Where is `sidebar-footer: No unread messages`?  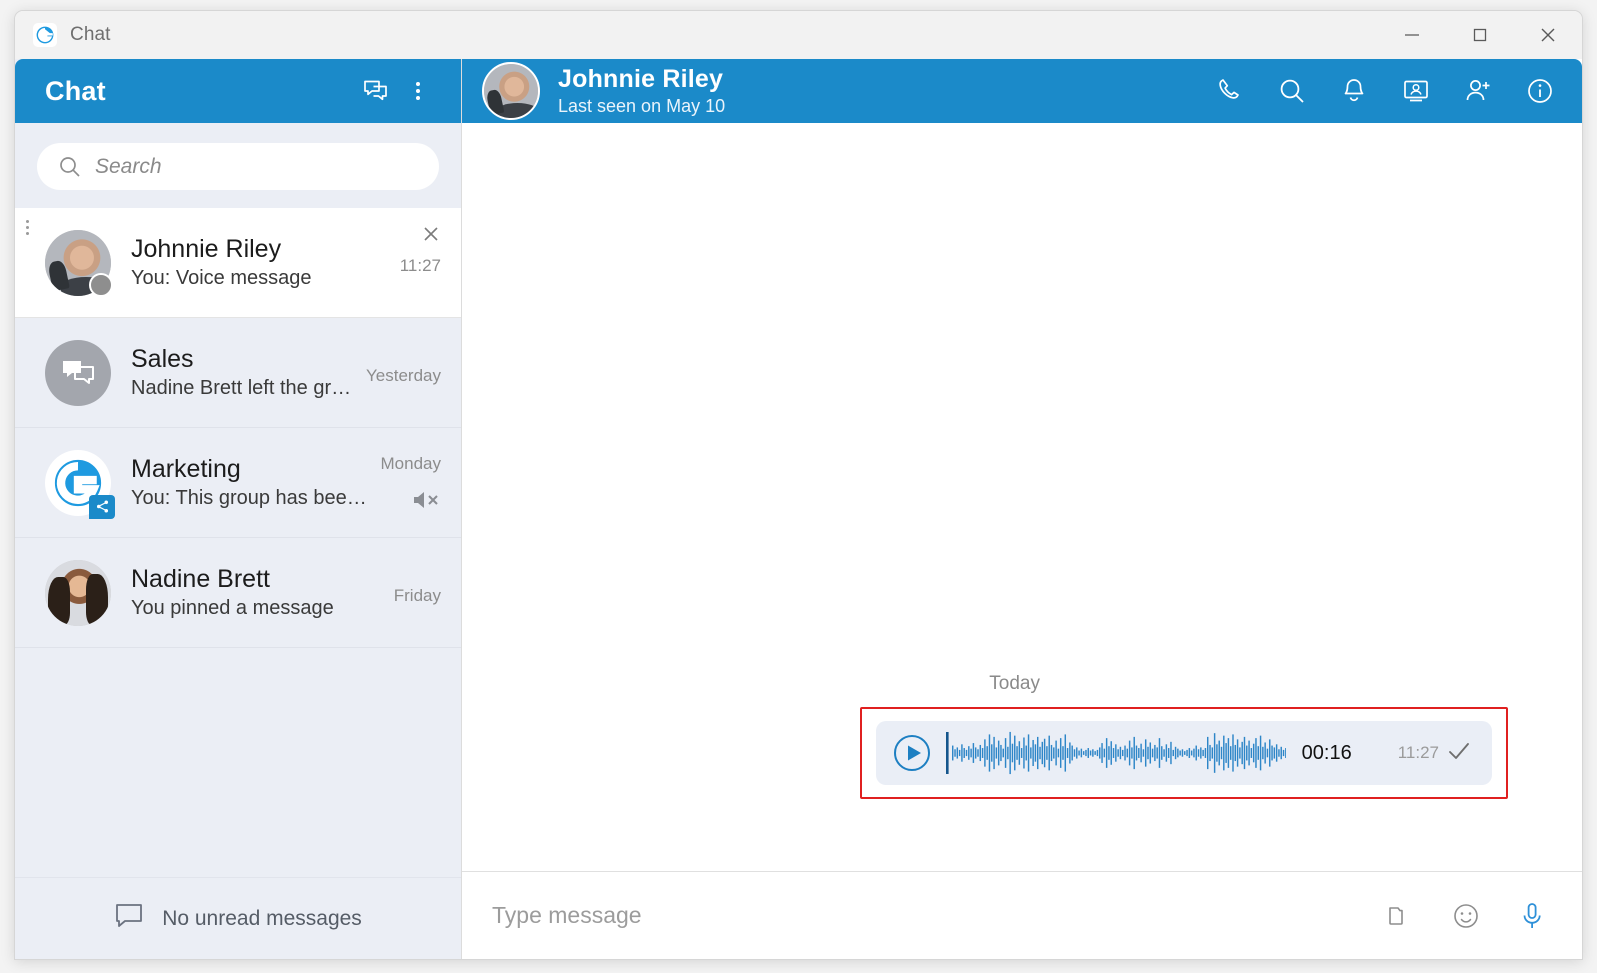 sidebar-footer: No unread messages is located at coordinates (238, 918).